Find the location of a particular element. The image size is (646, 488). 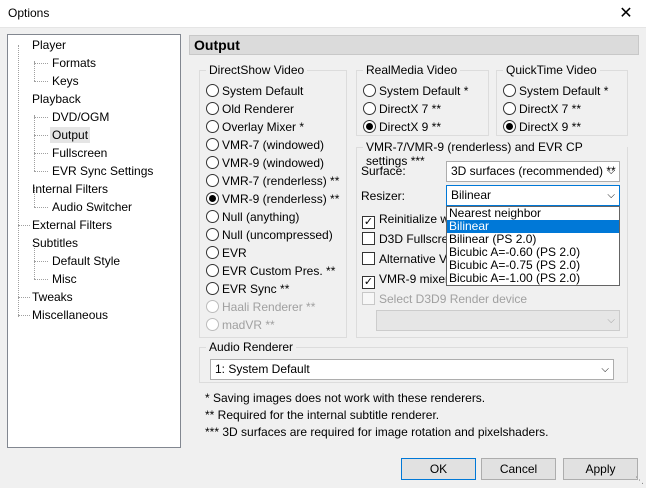

tree-item-formats: Formats is located at coordinates (74, 63).